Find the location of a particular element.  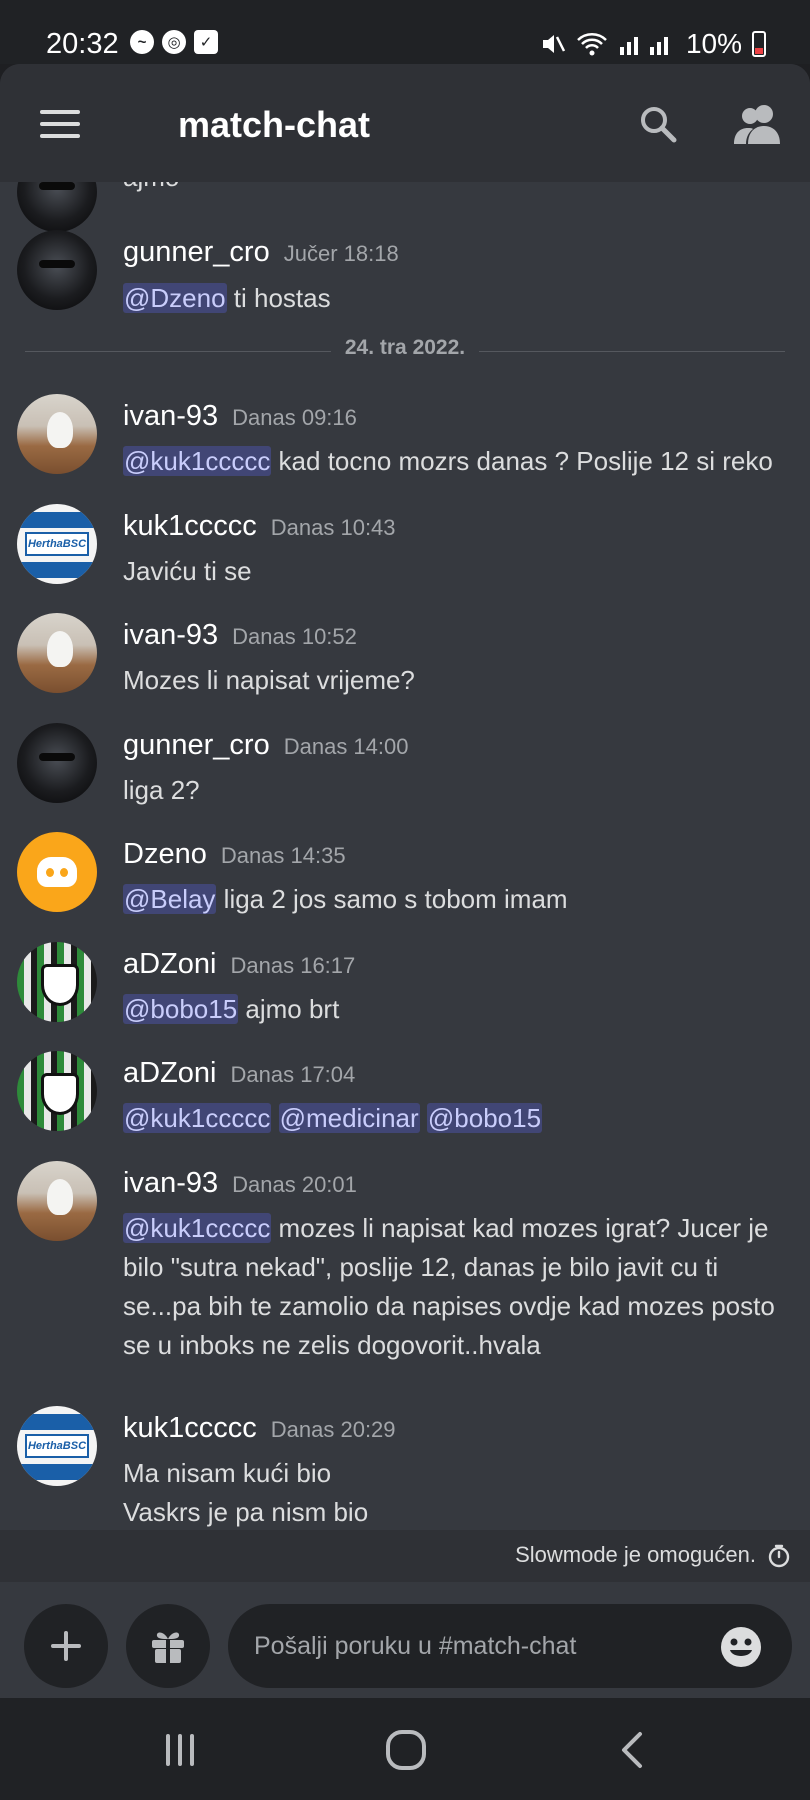

day-divider-label: 24. tra 2022. is located at coordinates (405, 347).